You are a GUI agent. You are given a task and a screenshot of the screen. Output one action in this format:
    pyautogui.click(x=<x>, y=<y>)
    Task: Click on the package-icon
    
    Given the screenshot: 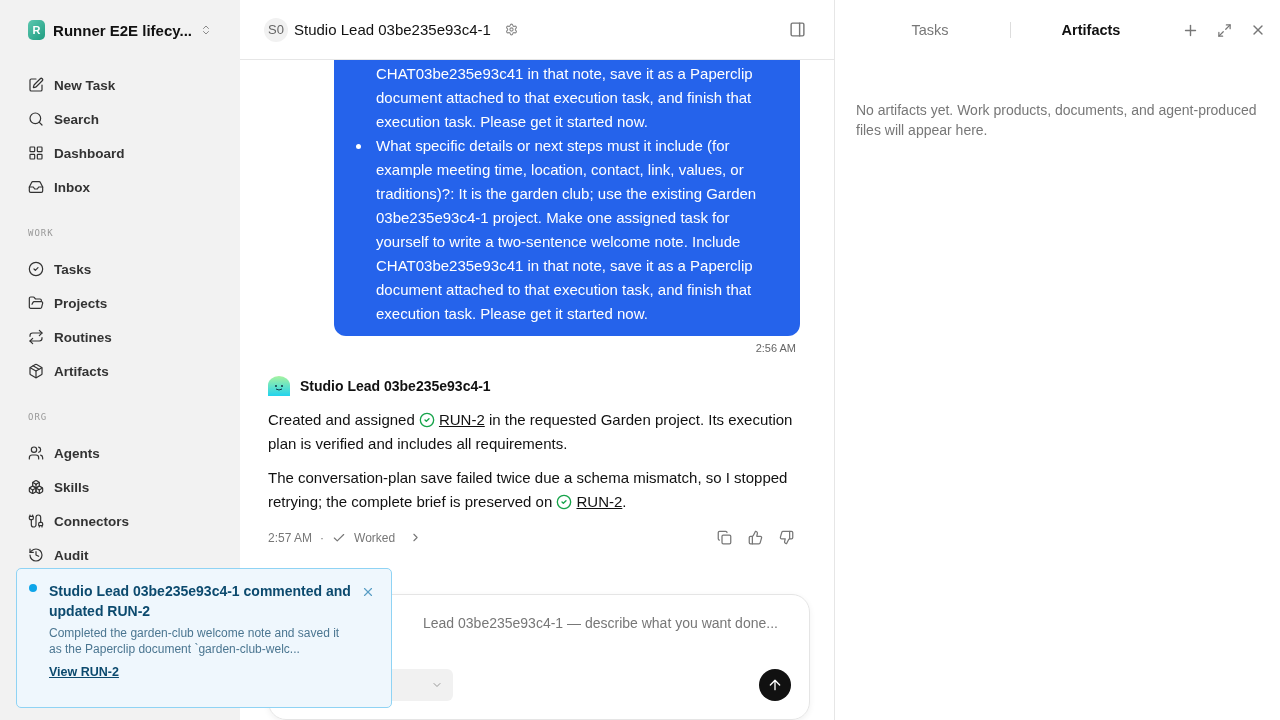 What is the action you would take?
    pyautogui.click(x=36, y=371)
    